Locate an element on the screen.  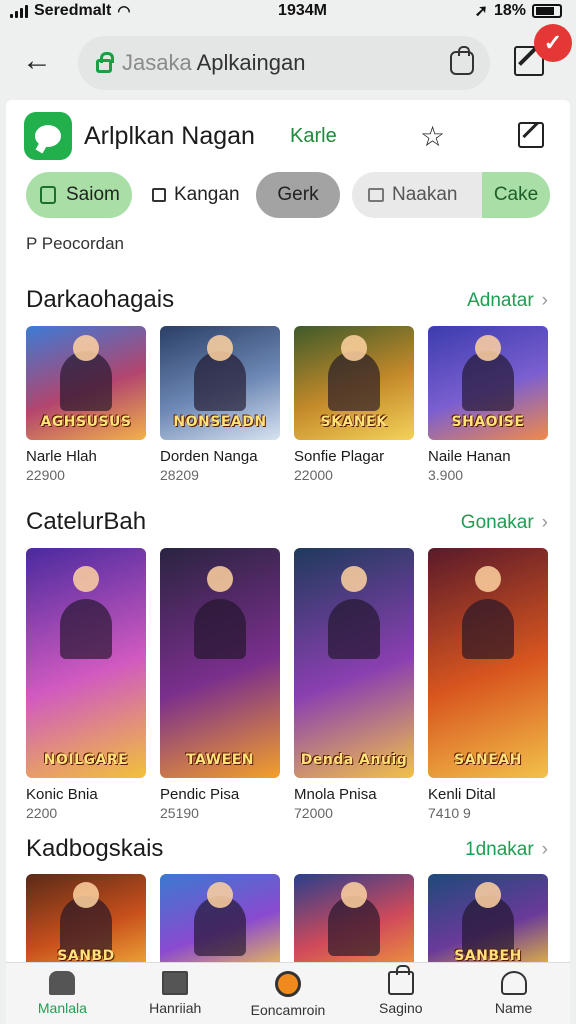
more-label: 1dnakar is located at coordinates (499, 849).